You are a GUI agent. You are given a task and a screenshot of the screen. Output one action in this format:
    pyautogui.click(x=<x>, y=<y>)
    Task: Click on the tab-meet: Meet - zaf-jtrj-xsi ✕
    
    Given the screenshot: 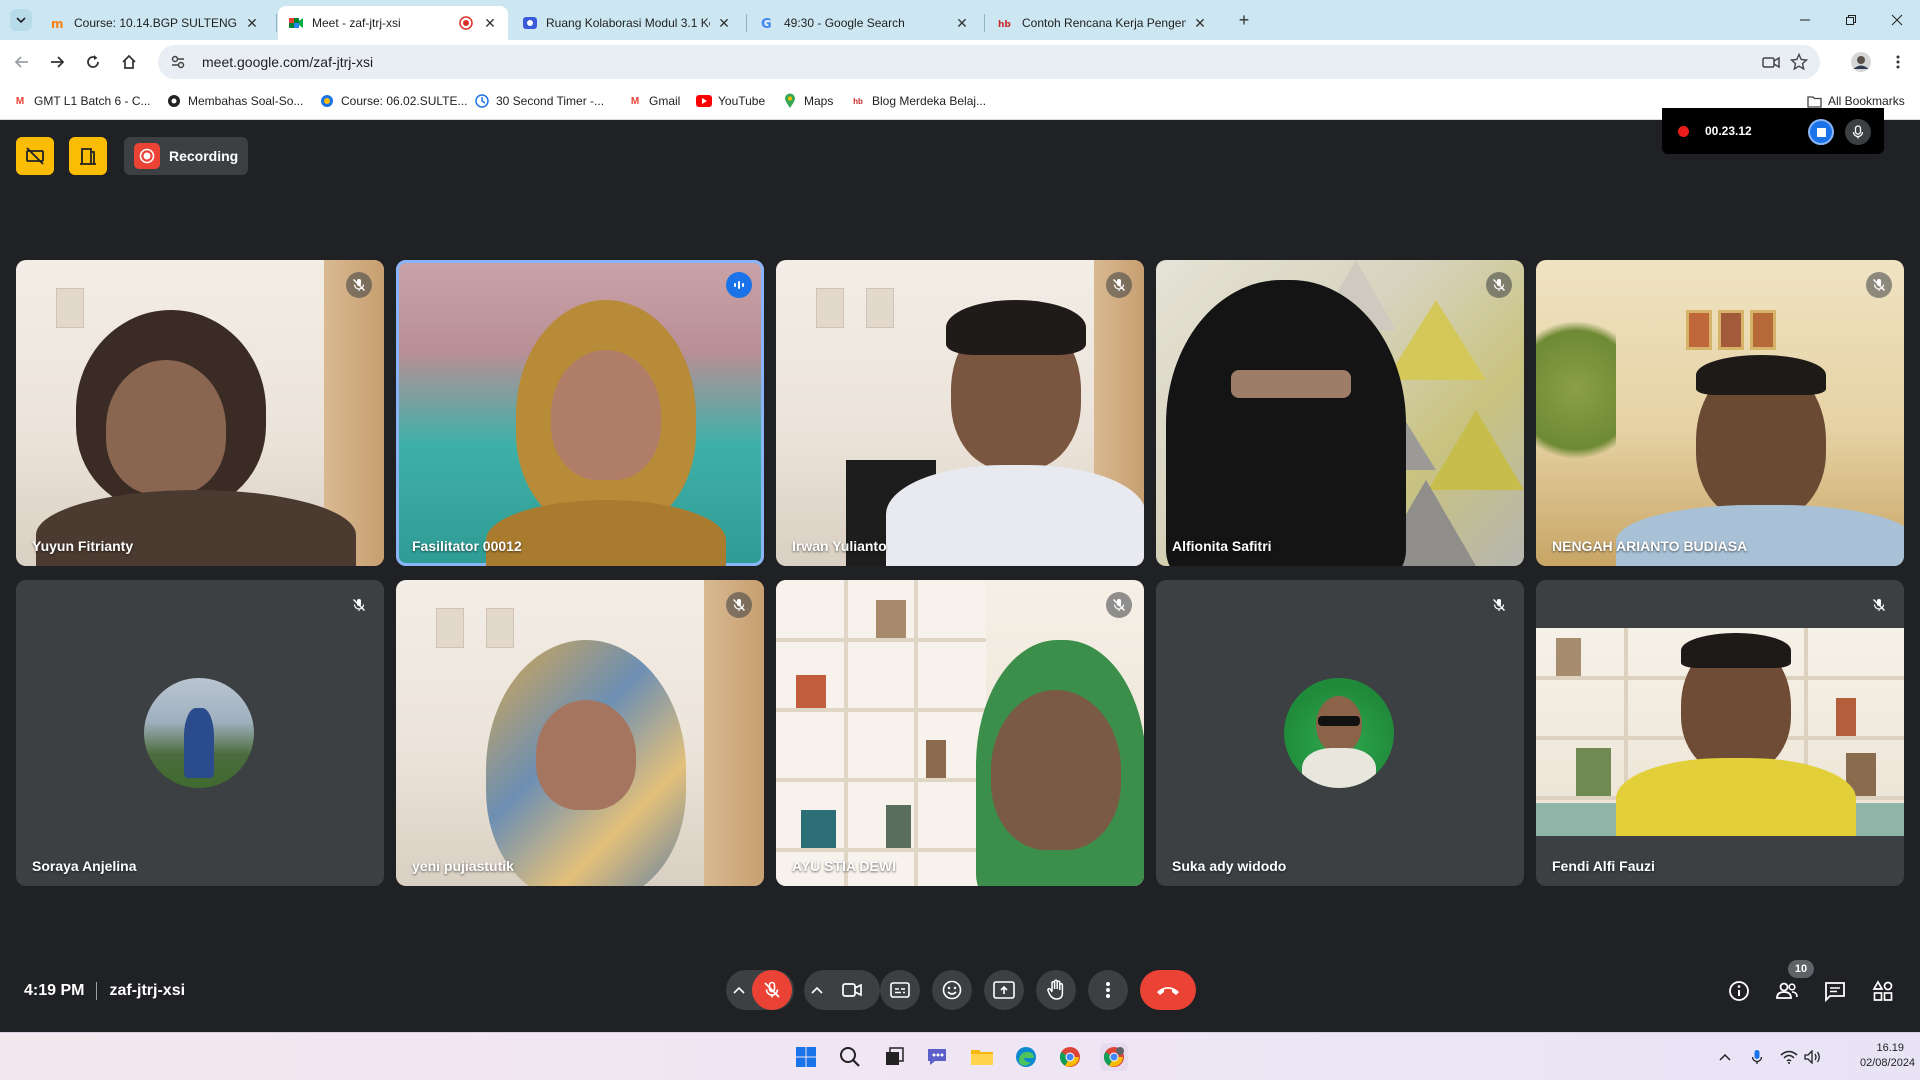 What is the action you would take?
    pyautogui.click(x=393, y=23)
    